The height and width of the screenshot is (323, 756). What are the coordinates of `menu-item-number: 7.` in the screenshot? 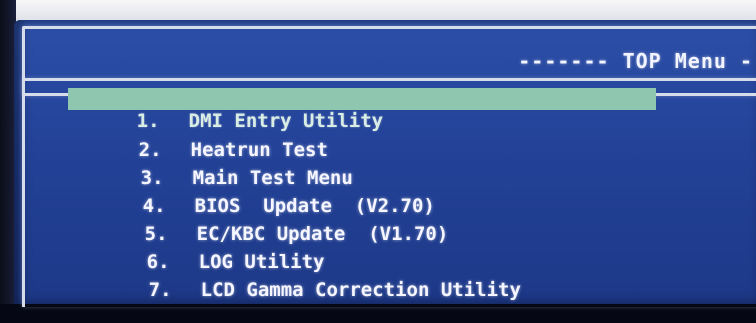 It's located at (160, 290).